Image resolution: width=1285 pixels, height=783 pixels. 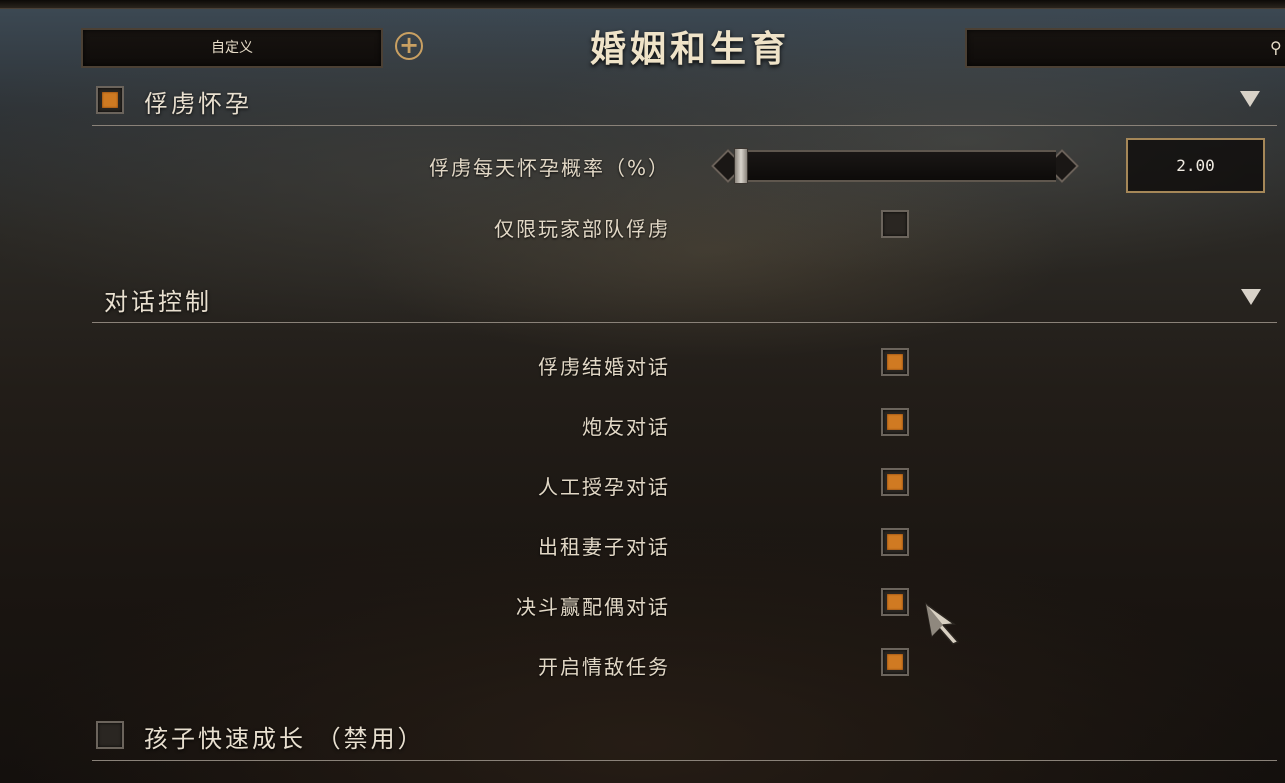 I want to click on option-label-companion-dialog: 炮友对话, so click(x=626, y=427).